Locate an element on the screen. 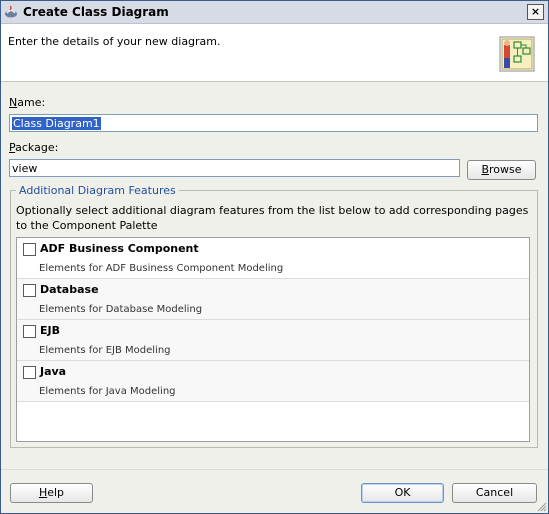  class-diagram-icon is located at coordinates (517, 54).